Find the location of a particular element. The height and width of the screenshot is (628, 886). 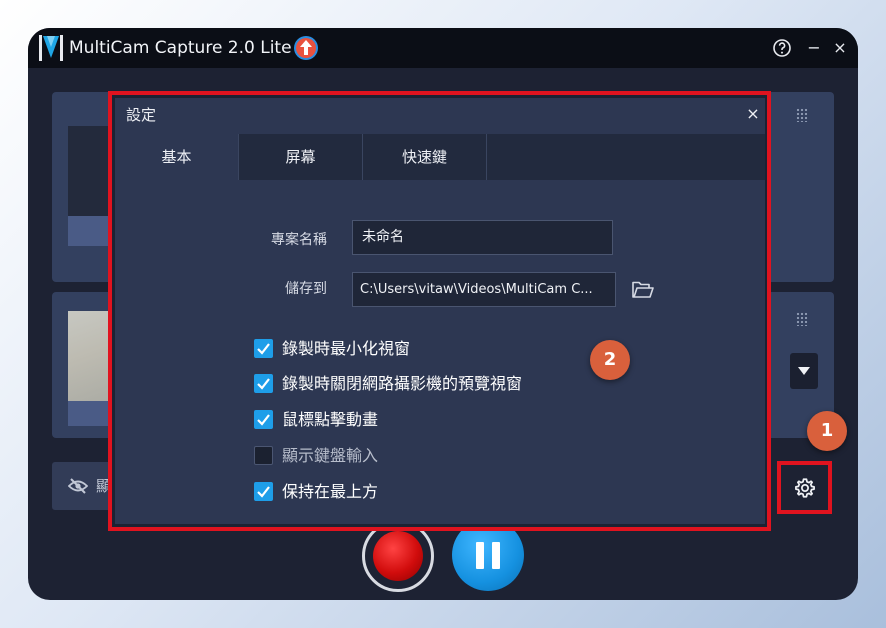

update-arrow-icon is located at coordinates (306, 48).